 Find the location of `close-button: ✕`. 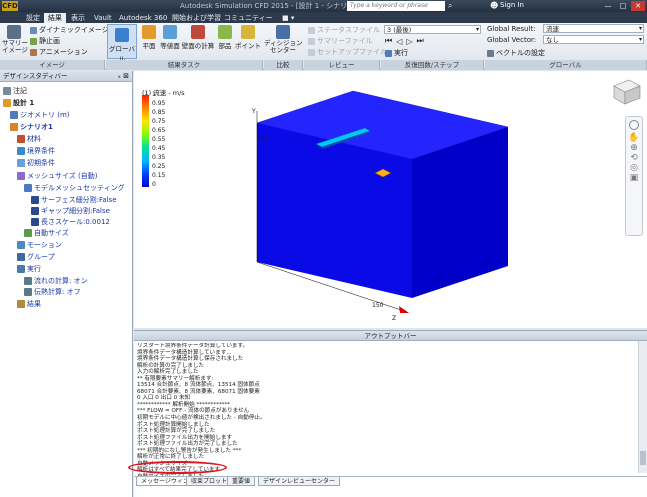

close-button: ✕ is located at coordinates (638, 6).